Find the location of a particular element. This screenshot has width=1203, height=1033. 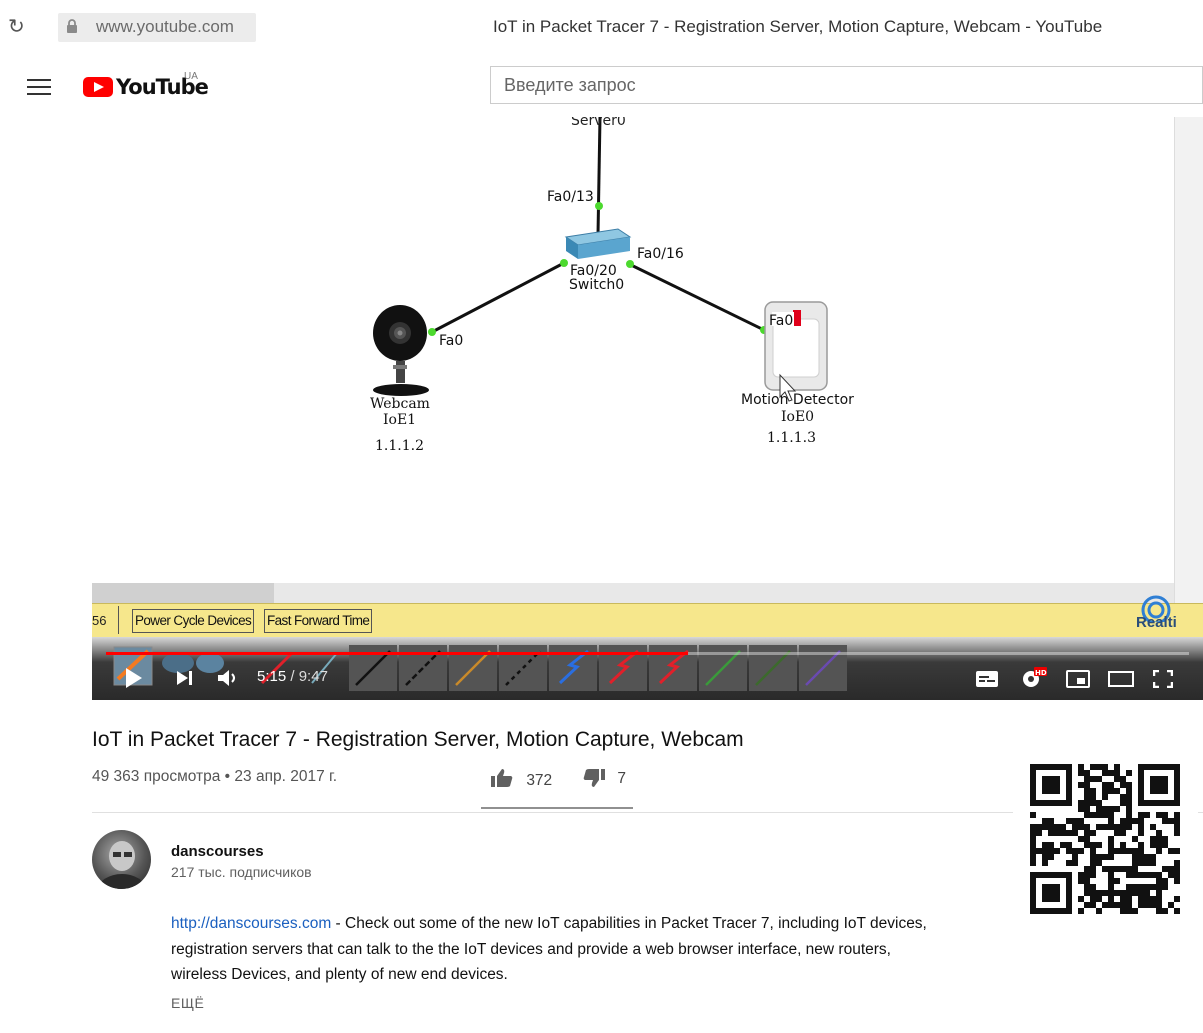

progress-bar is located at coordinates (647, 653).